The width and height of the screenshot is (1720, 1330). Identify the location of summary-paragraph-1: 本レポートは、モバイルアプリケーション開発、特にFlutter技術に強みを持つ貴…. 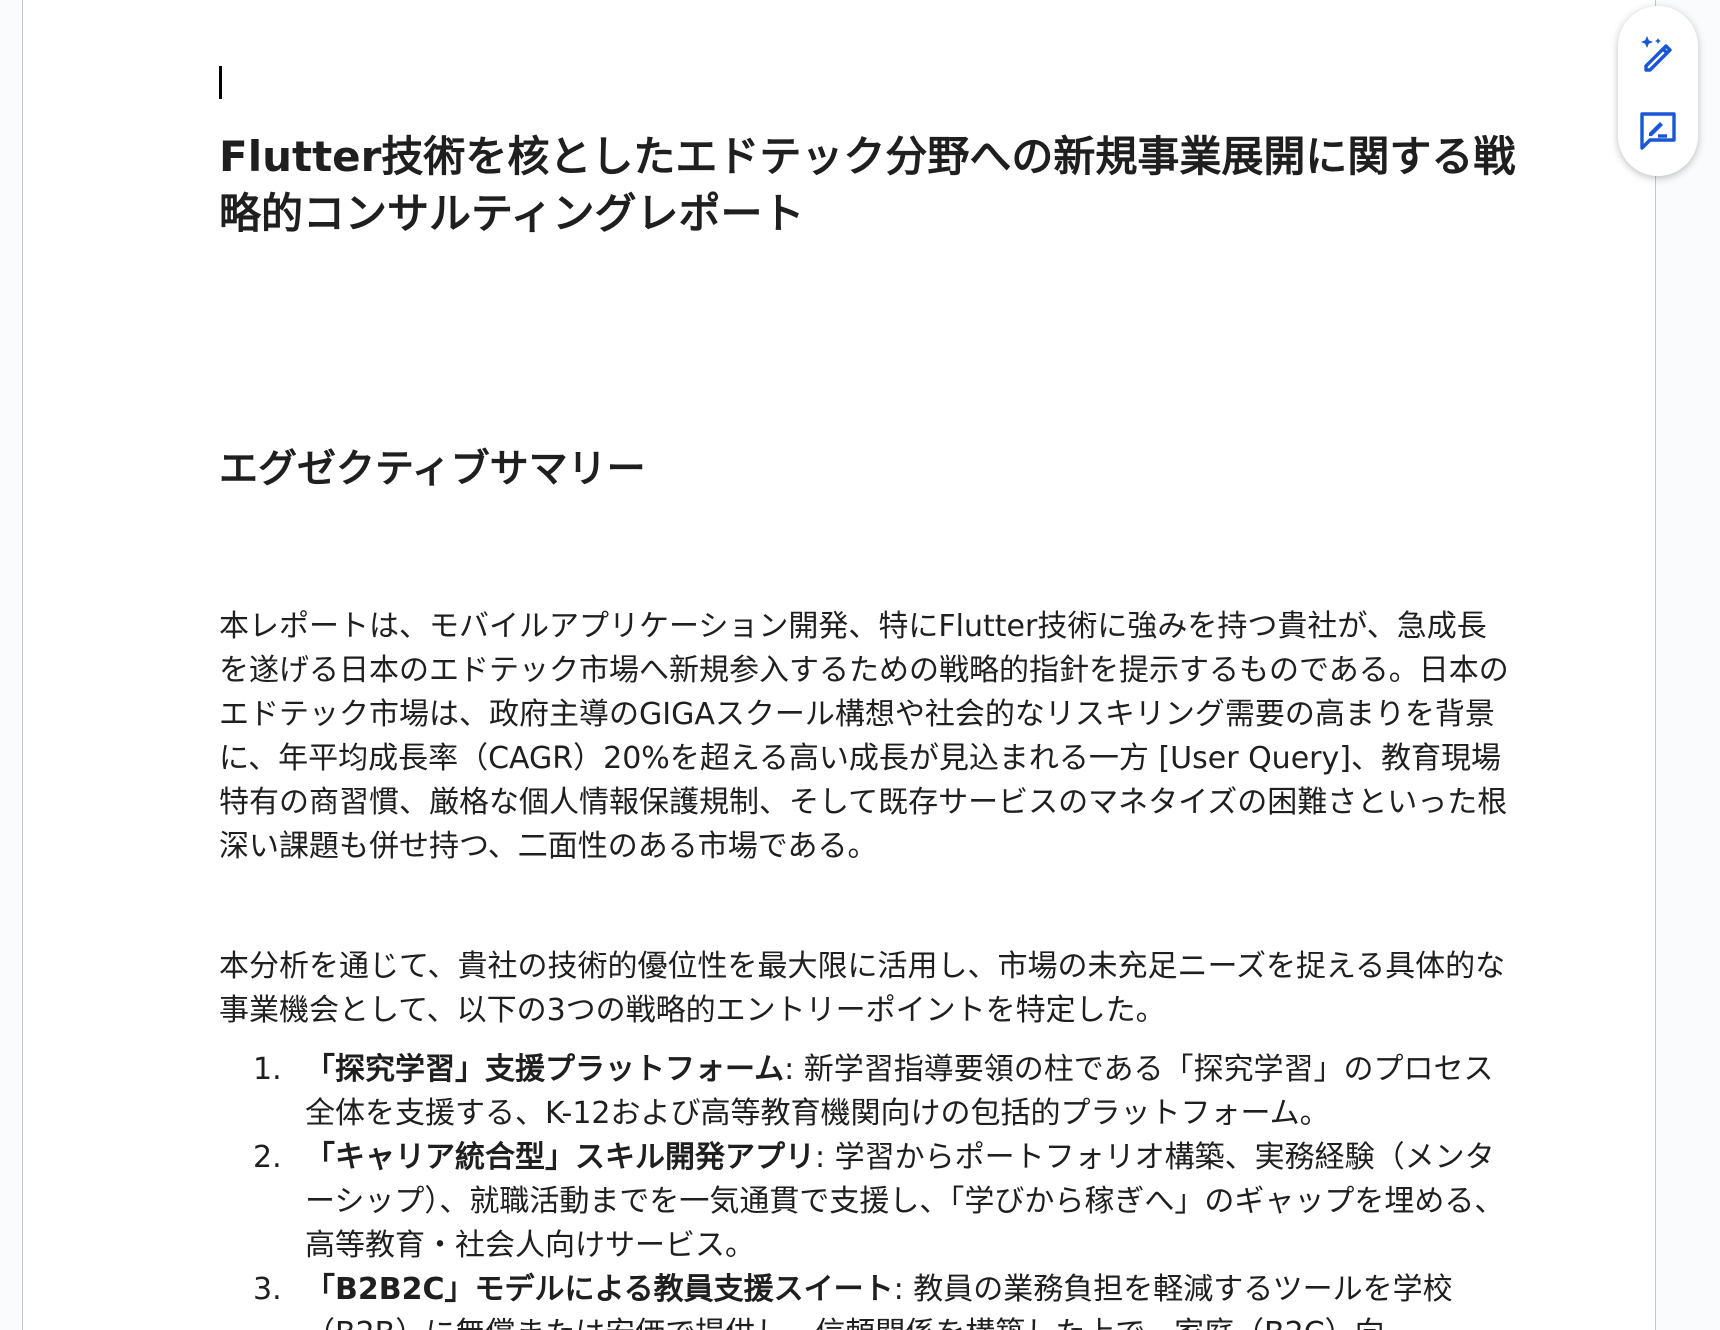
(864, 737).